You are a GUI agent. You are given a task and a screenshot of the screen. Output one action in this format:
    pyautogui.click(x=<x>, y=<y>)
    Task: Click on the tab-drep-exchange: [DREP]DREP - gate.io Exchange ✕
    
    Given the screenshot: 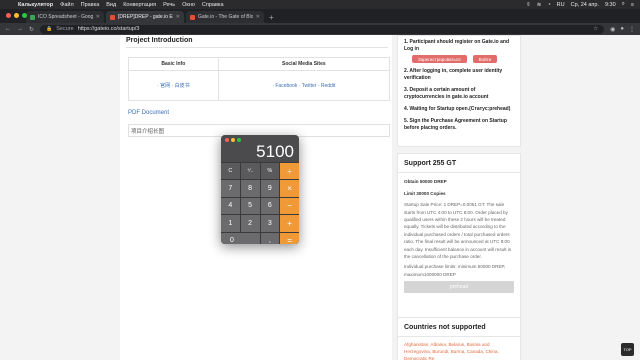 What is the action you would take?
    pyautogui.click(x=145, y=17)
    